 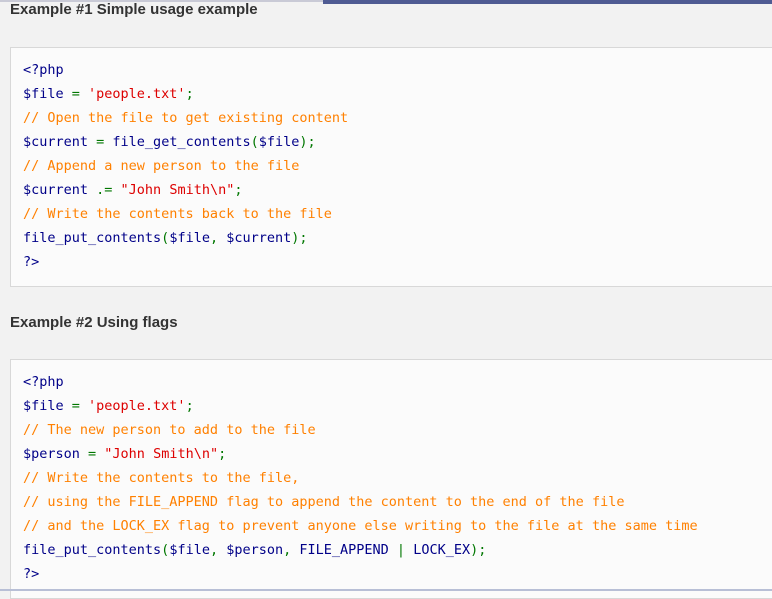 I want to click on code-token: // Write the contents to the file,, so click(x=161, y=478).